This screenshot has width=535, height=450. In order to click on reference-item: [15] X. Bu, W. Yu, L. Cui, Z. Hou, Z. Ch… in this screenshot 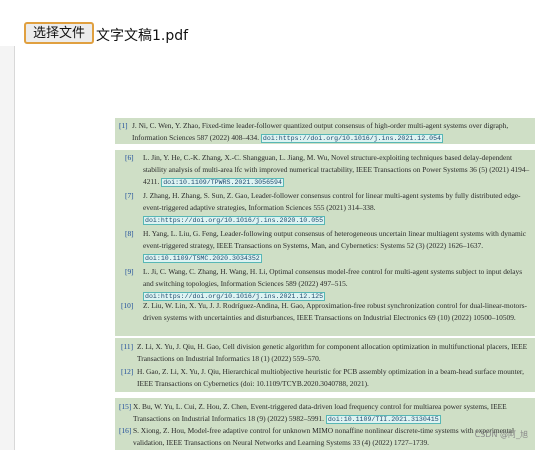, I will do `click(325, 413)`.